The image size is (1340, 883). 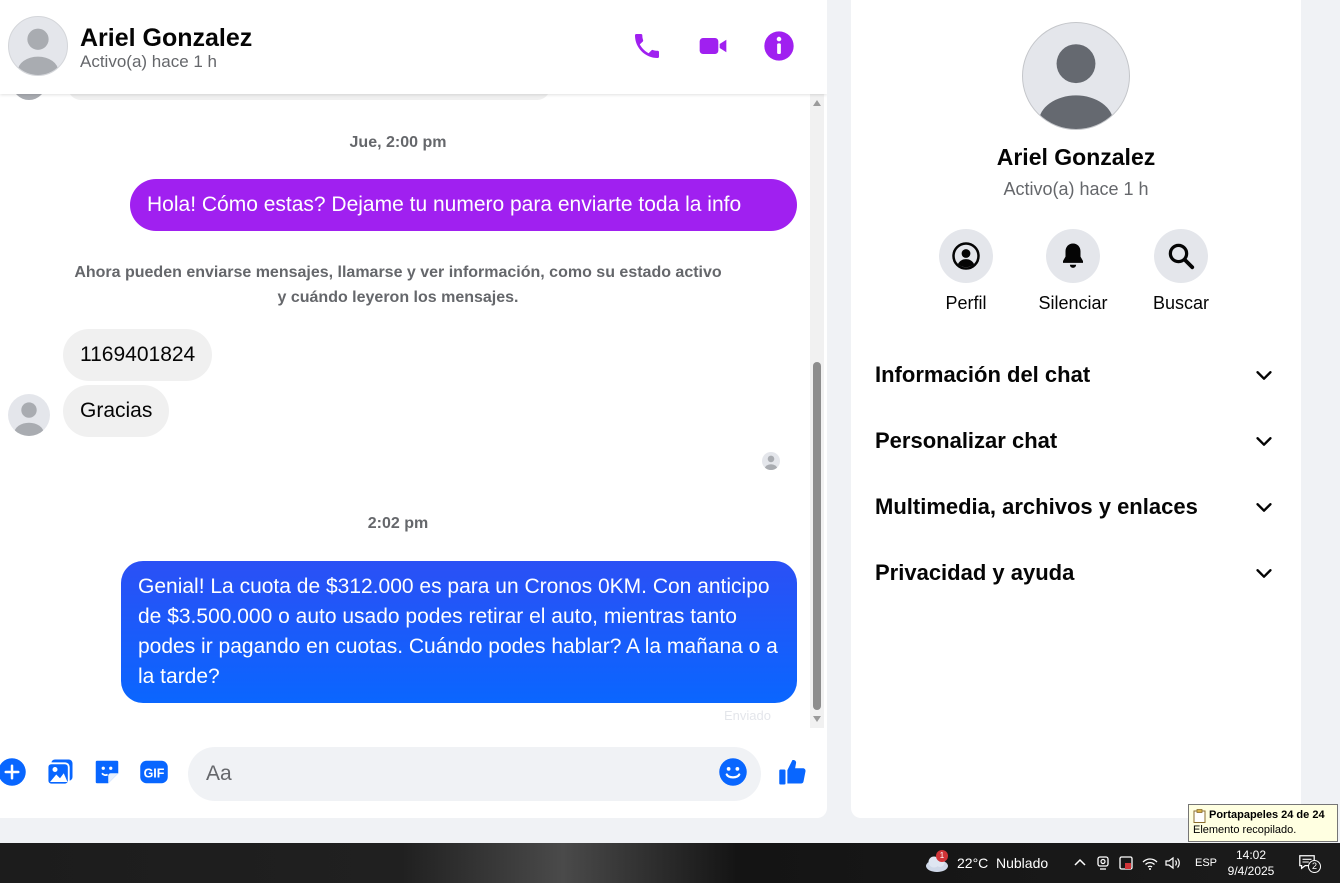 What do you see at coordinates (138, 355) in the screenshot?
I see `message-bubble-incoming: 1169401824` at bounding box center [138, 355].